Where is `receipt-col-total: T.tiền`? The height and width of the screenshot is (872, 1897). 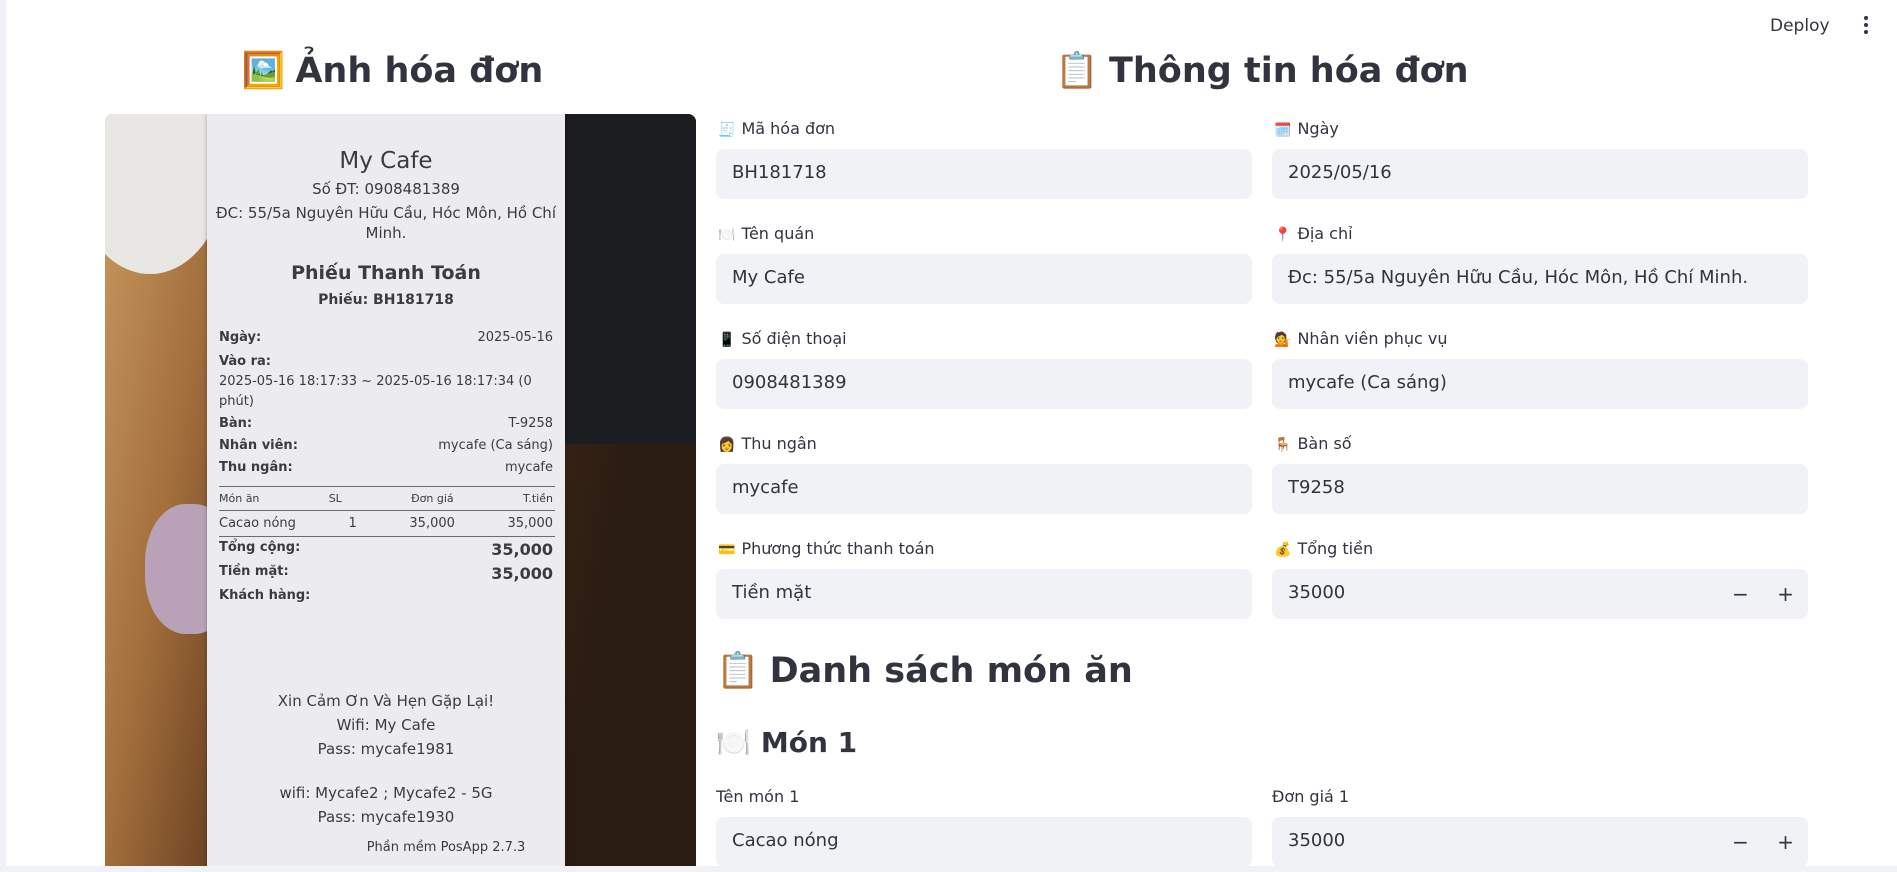 receipt-col-total: T.tiền is located at coordinates (537, 498).